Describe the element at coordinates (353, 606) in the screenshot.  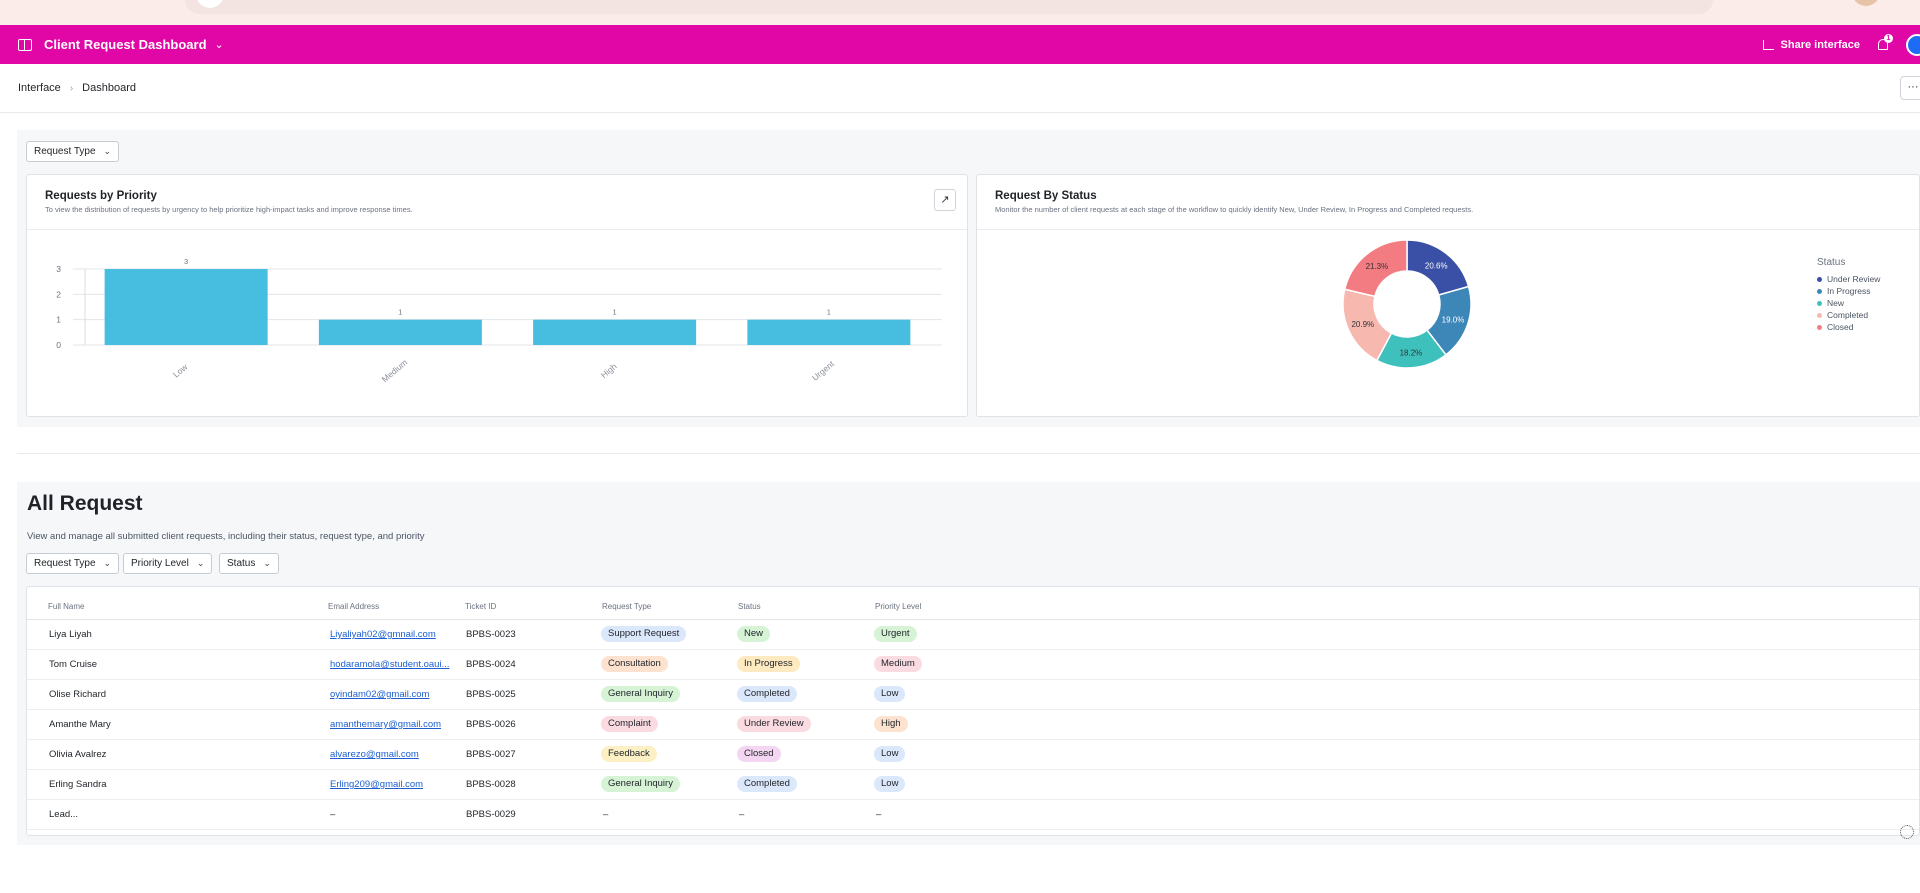
I see `column-header-email: Email Address` at that location.